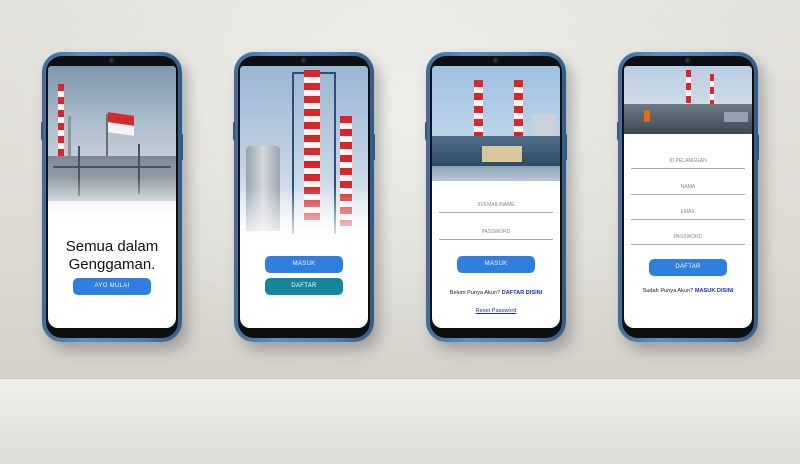  I want to click on industrial-site-image, so click(688, 100).